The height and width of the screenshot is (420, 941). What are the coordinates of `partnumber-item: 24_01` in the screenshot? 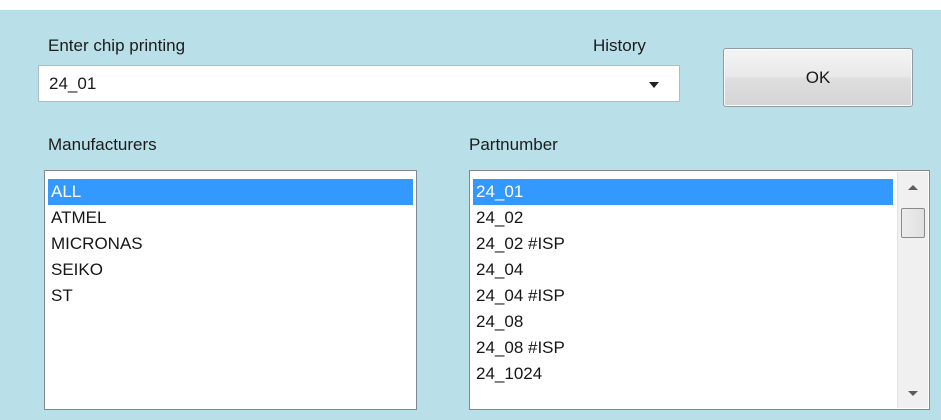 It's located at (683, 192).